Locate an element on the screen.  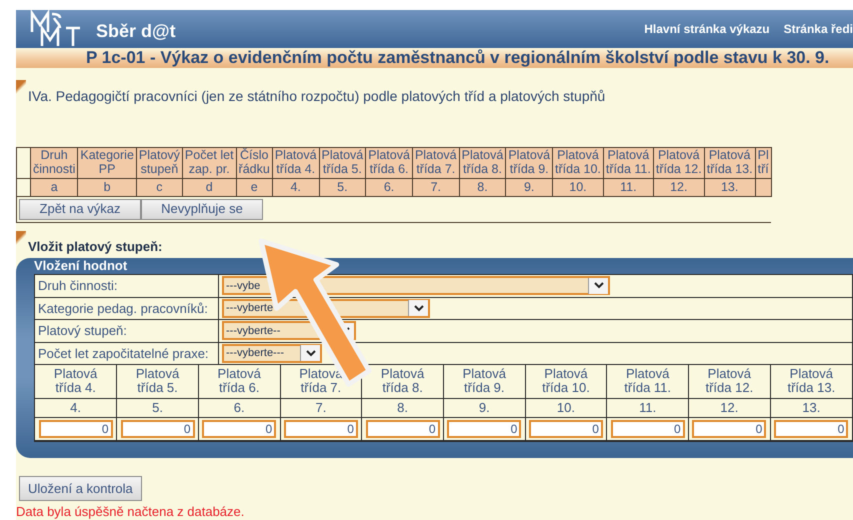
save-button: Uložení a kontrola is located at coordinates (80, 489).